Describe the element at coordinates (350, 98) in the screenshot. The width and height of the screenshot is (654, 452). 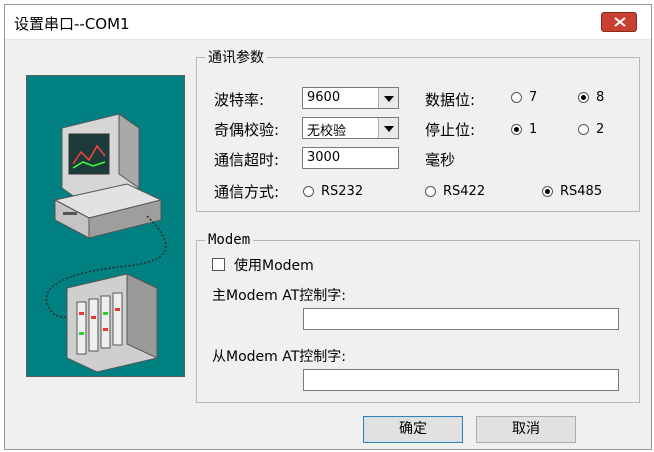
I see `baud-select: 9600` at that location.